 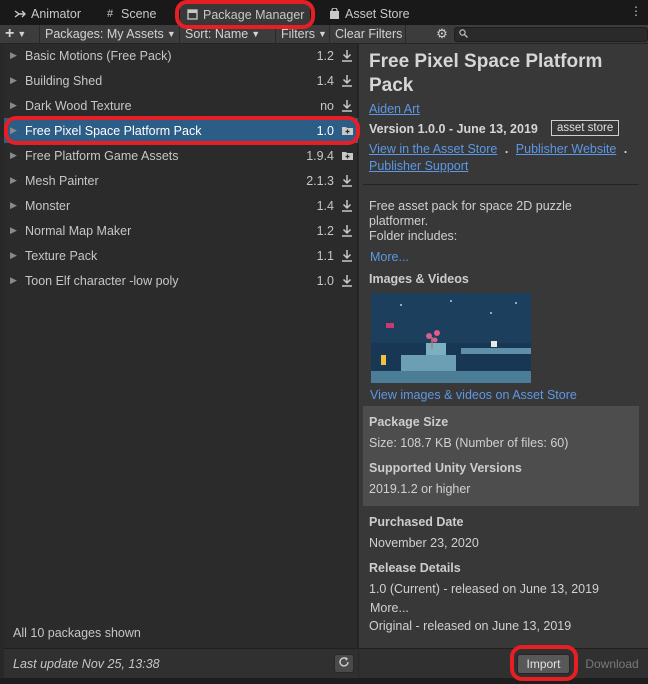 I want to click on package-version: 1.4, so click(x=325, y=80).